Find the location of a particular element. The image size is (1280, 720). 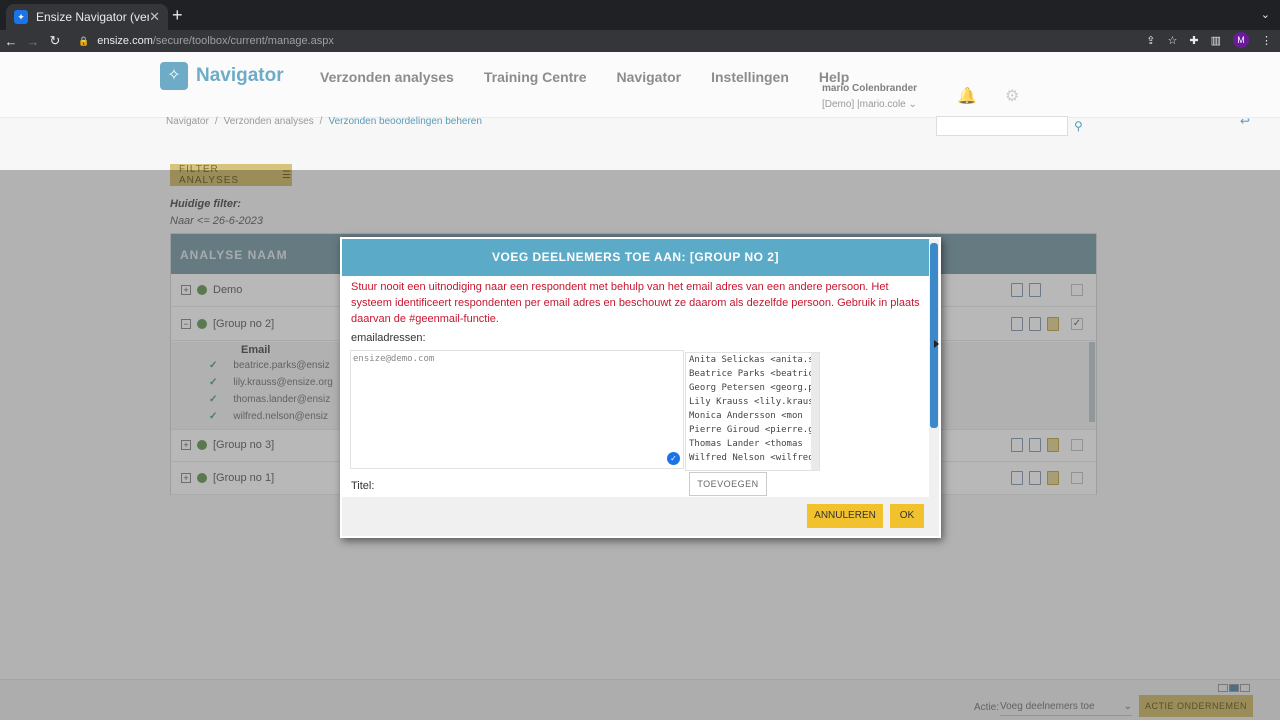

search-input is located at coordinates (1002, 126).